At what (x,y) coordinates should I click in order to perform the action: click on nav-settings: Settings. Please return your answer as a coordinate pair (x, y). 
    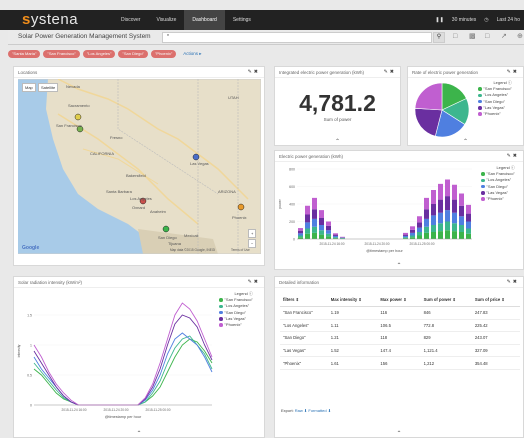
    Looking at the image, I should click on (242, 20).